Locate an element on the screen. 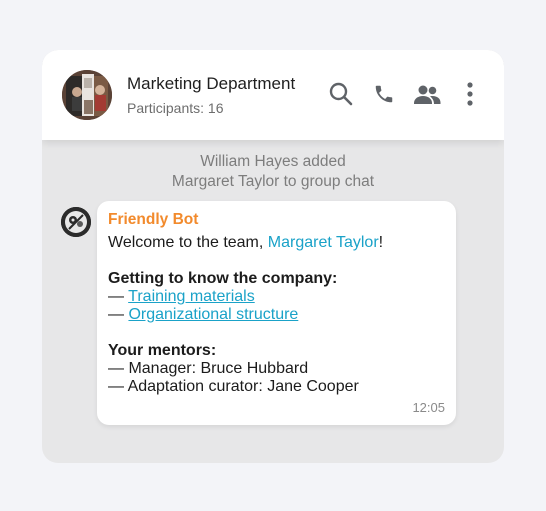 The width and height of the screenshot is (546, 511). mentor-item: — Adaptation curator: Jane Cooper is located at coordinates (233, 386).